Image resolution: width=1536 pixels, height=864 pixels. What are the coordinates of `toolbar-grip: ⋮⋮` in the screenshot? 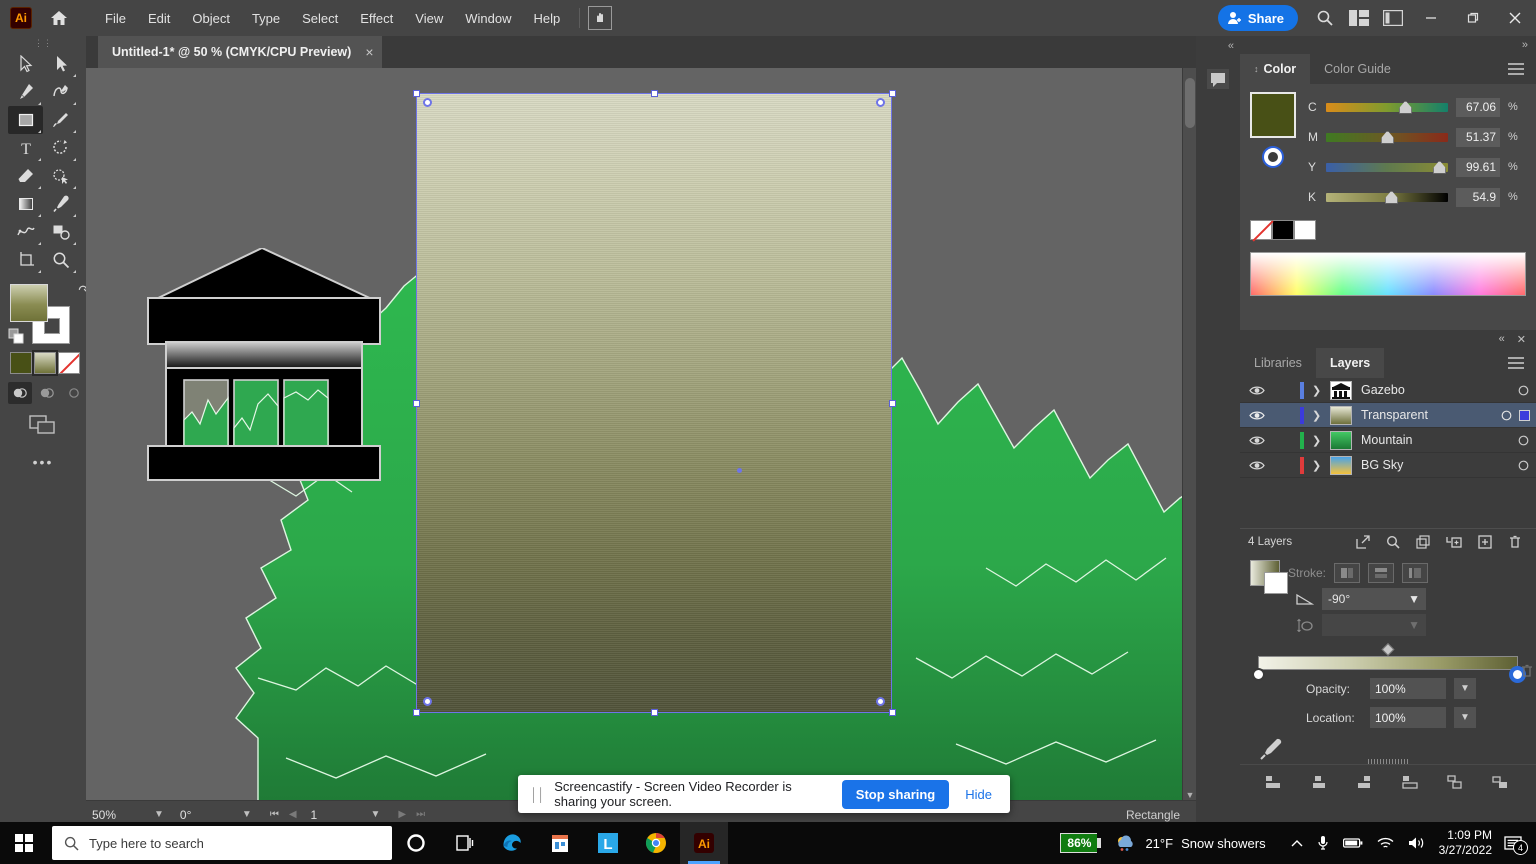 It's located at (43, 43).